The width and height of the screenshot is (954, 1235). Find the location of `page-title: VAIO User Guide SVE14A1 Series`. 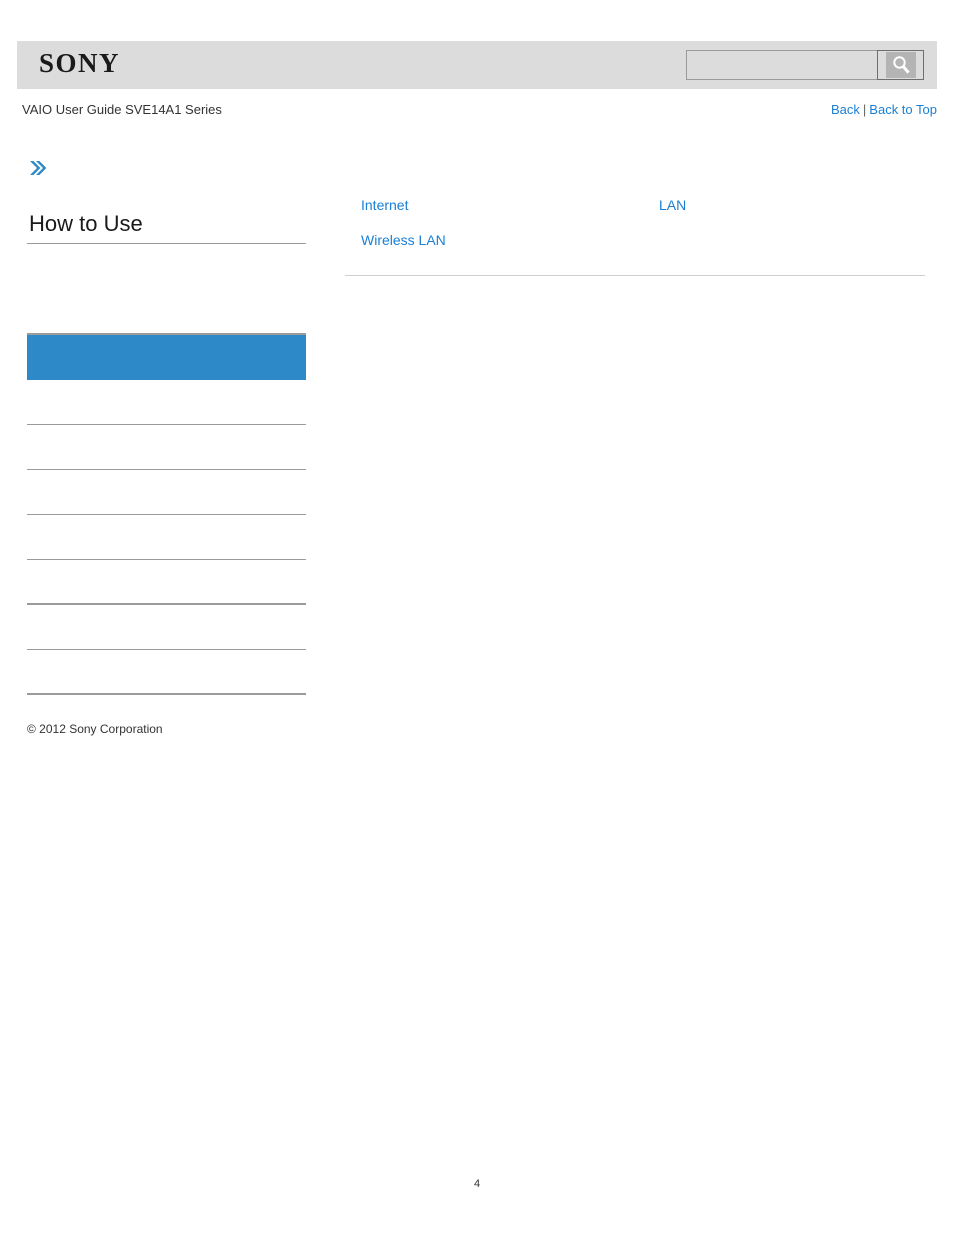

page-title: VAIO User Guide SVE14A1 Series is located at coordinates (122, 109).